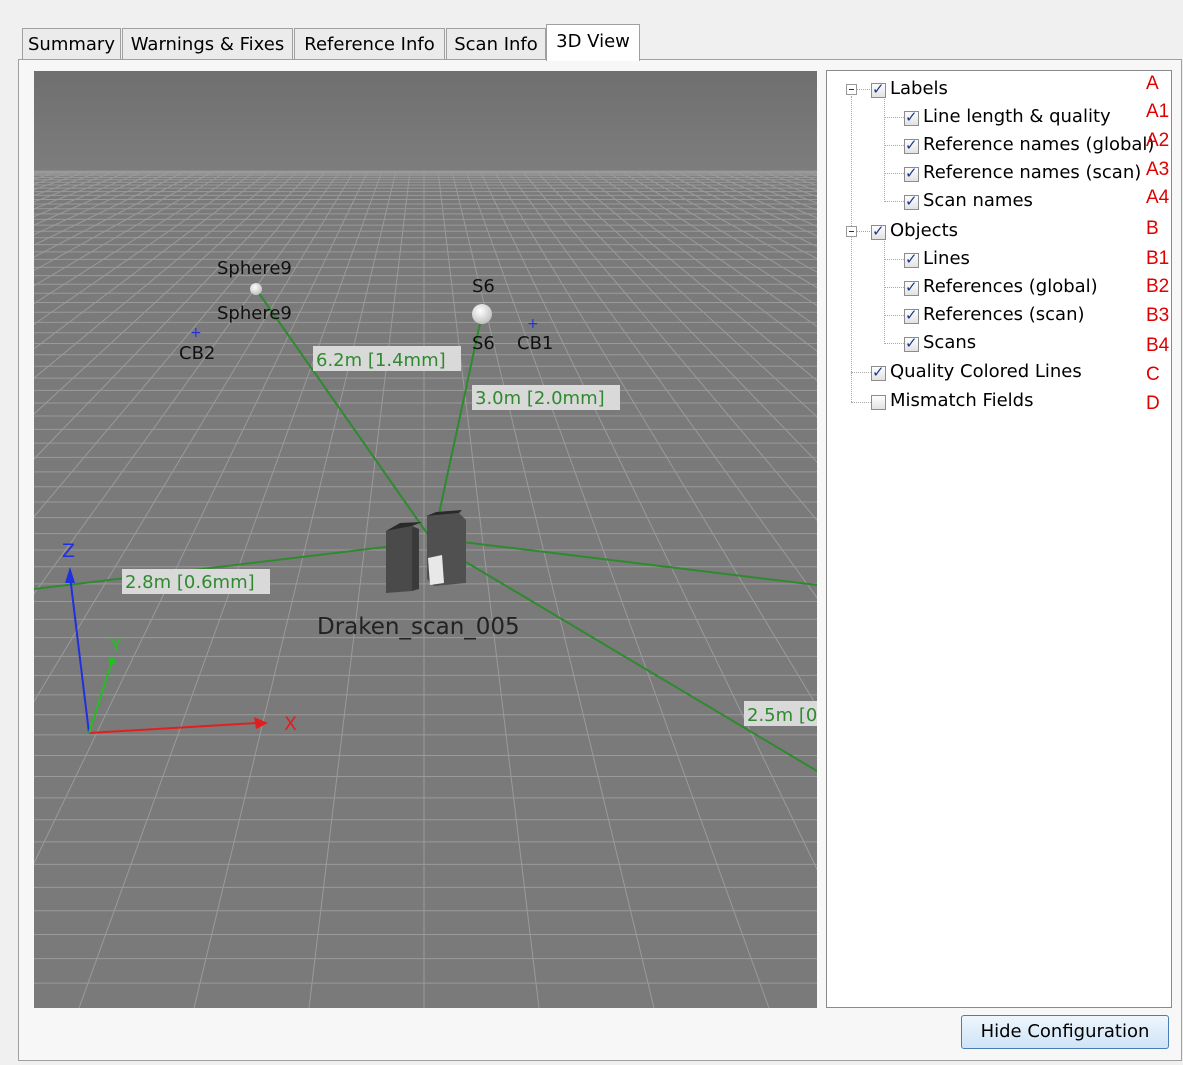 This screenshot has height=1065, width=1183. I want to click on objects-collapse-toggle, so click(851, 231).